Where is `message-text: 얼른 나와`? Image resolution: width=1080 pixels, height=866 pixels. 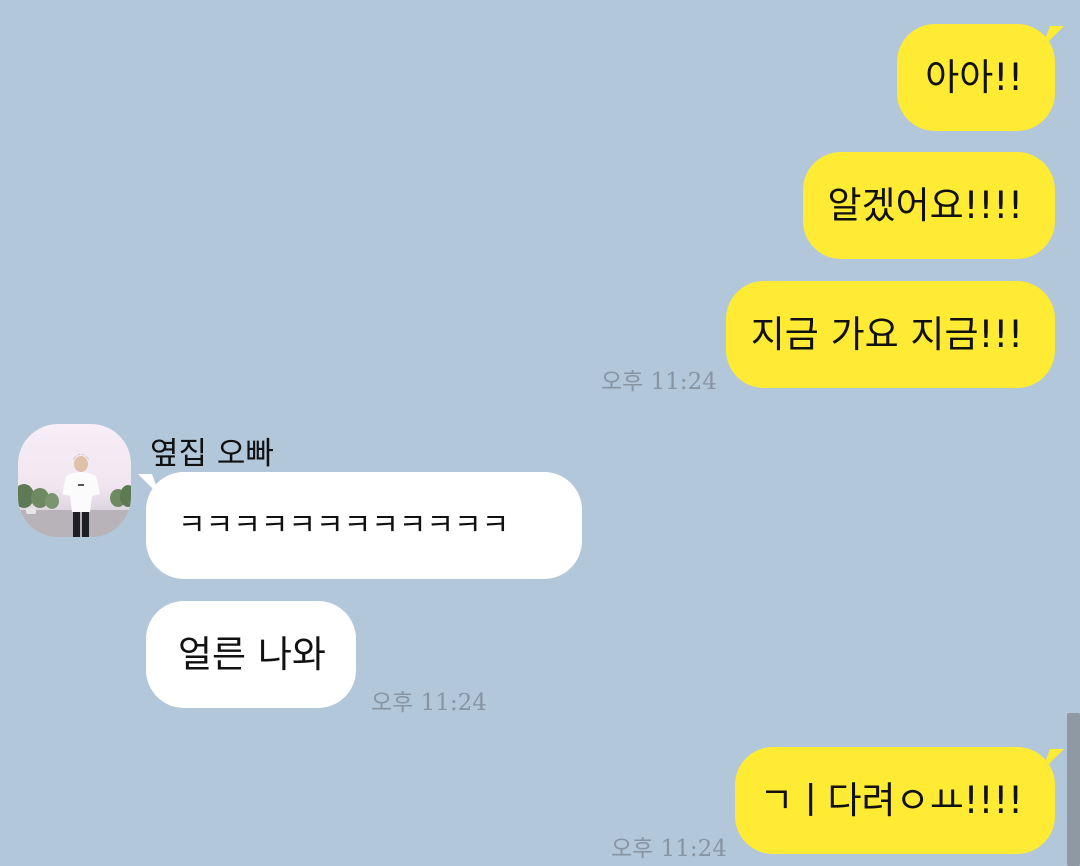 message-text: 얼른 나와 is located at coordinates (252, 654).